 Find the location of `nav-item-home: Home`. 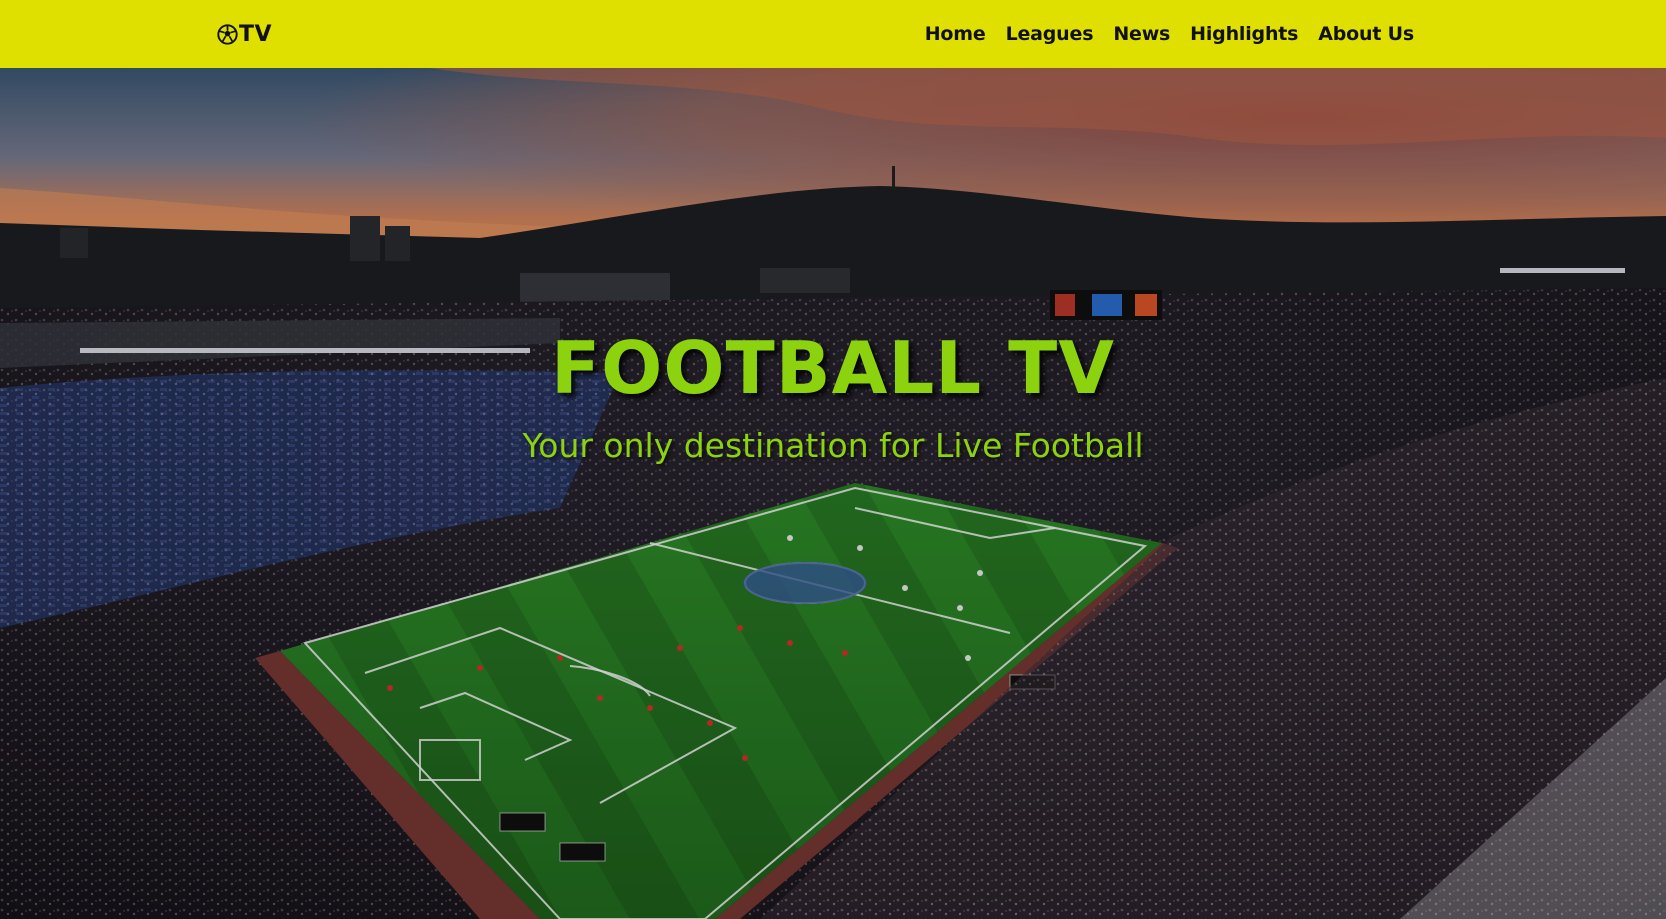

nav-item-home: Home is located at coordinates (955, 34).